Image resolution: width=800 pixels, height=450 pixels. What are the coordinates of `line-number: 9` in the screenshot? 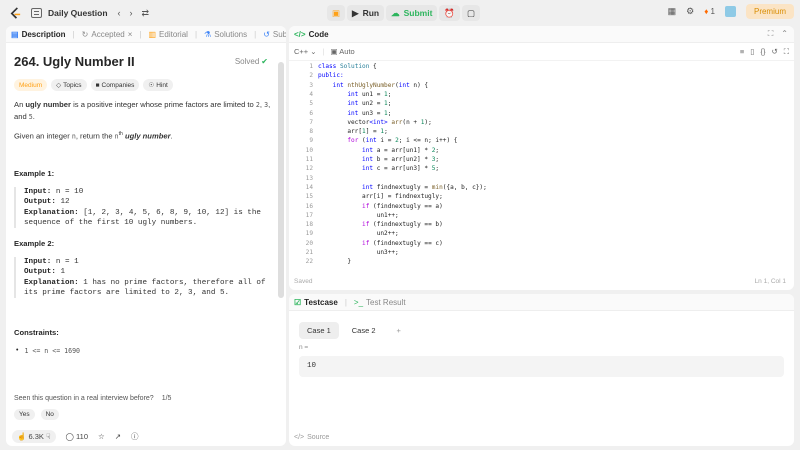 It's located at (311, 141).